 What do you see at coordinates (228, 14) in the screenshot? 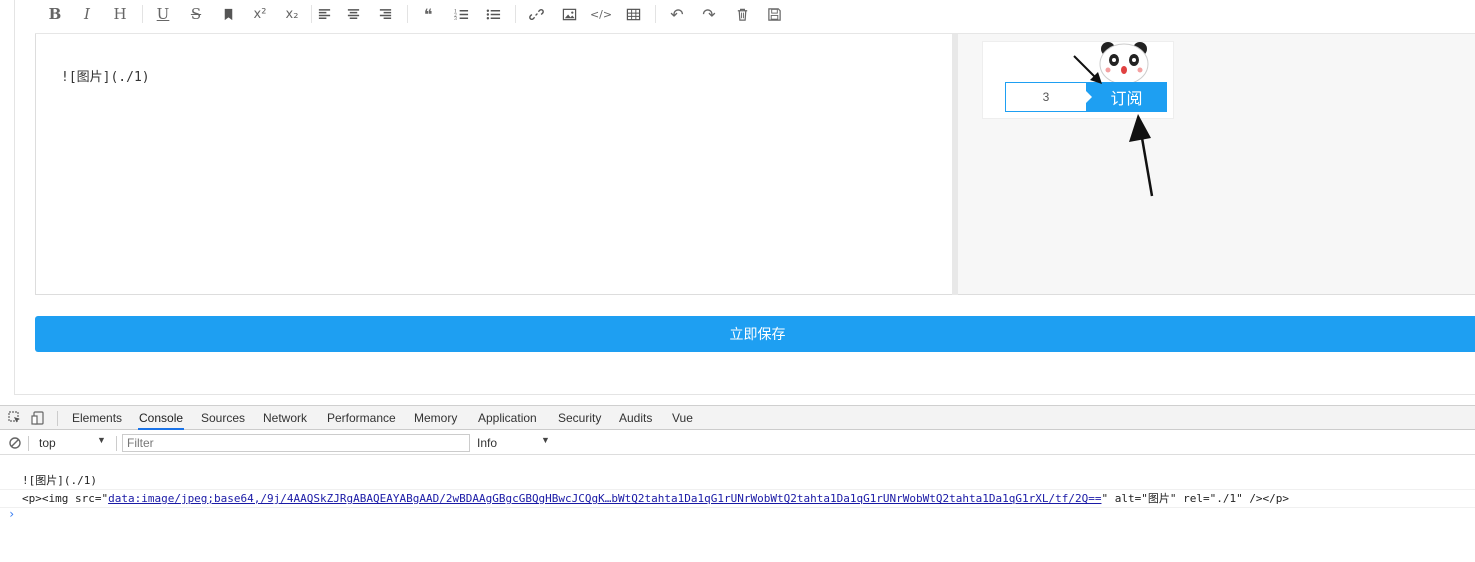
I see `bookmark-icon` at bounding box center [228, 14].